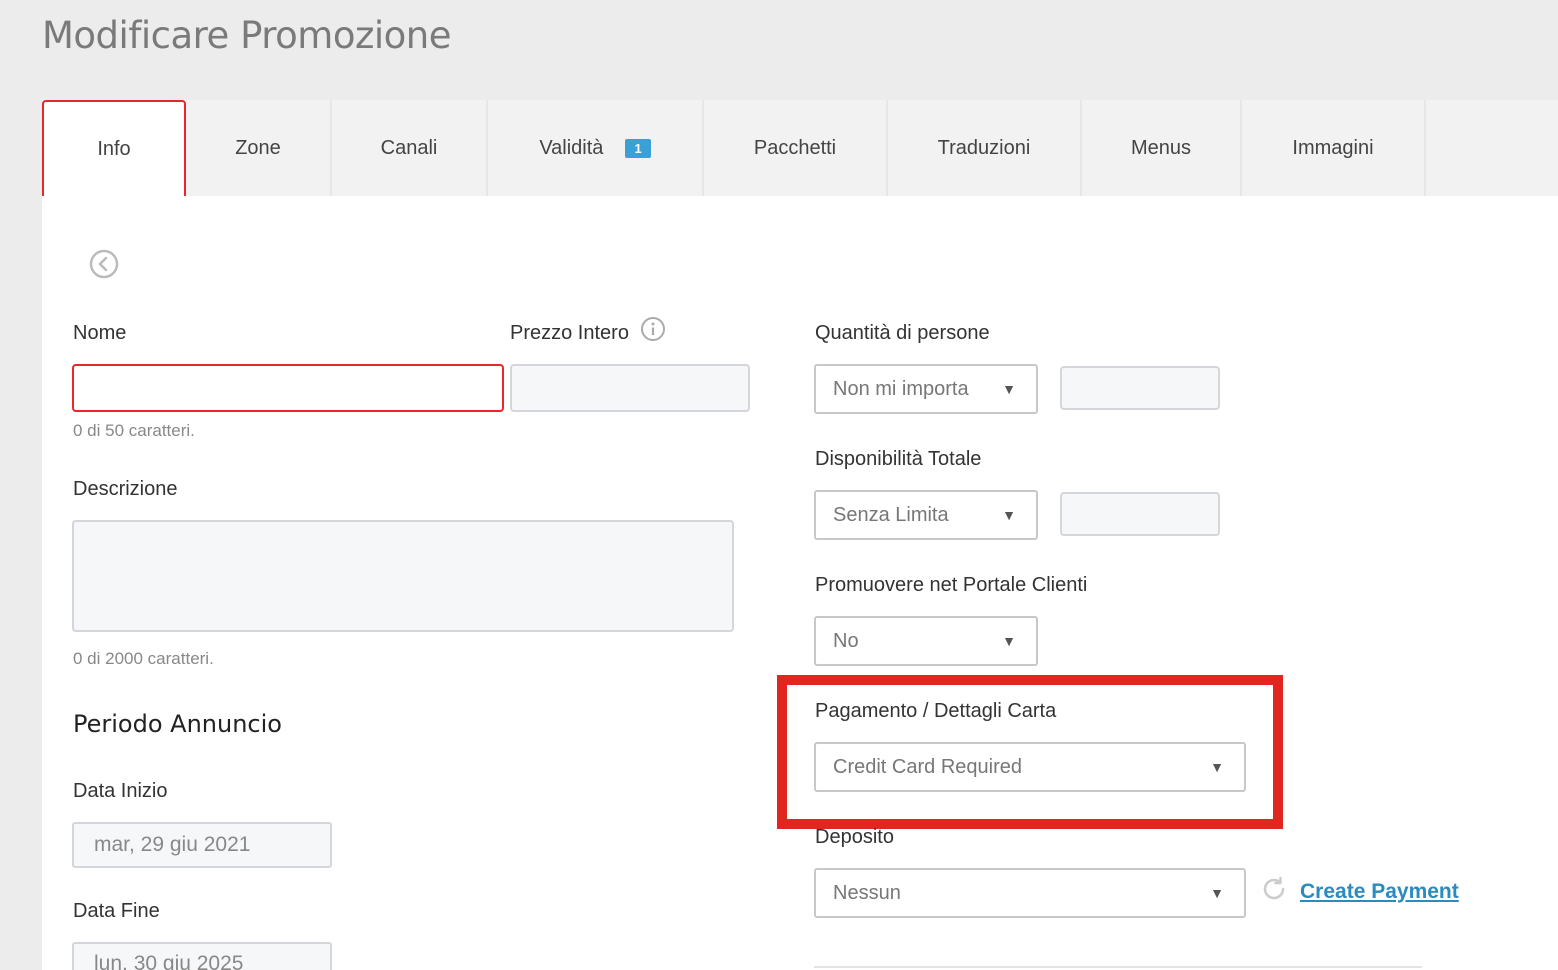 Image resolution: width=1558 pixels, height=970 pixels. I want to click on descrizione-counter: 0 di 2000 caratteri., so click(143, 658).